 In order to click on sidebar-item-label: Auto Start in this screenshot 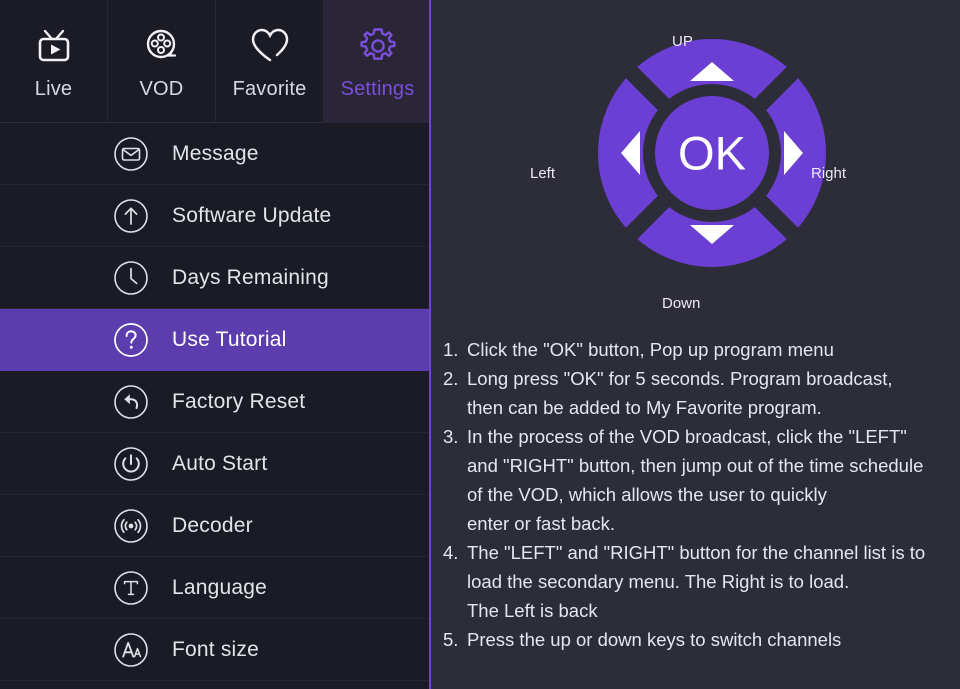, I will do `click(220, 463)`.